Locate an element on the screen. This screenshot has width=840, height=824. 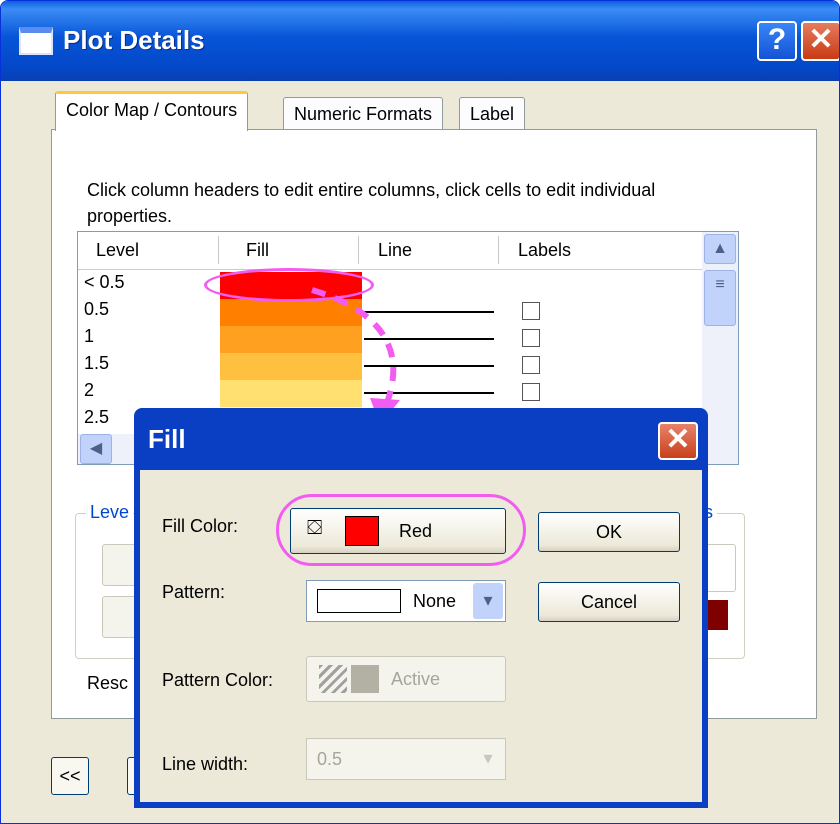
rescale-label: Resc is located at coordinates (108, 683).